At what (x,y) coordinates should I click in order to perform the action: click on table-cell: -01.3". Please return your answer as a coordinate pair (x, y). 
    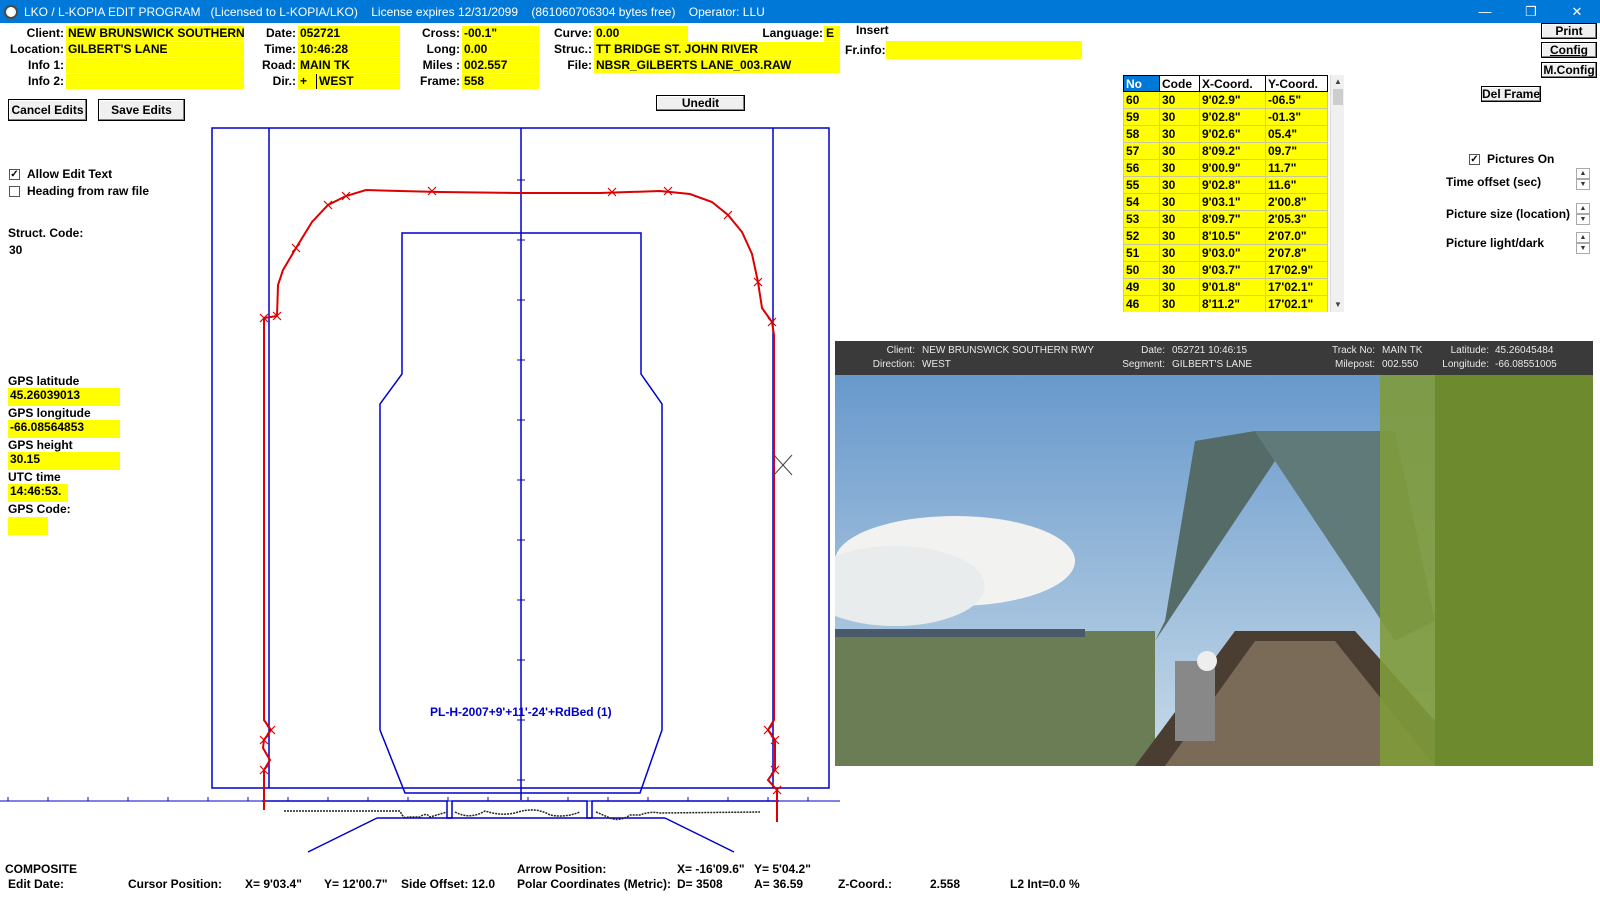
    Looking at the image, I should click on (1296, 117).